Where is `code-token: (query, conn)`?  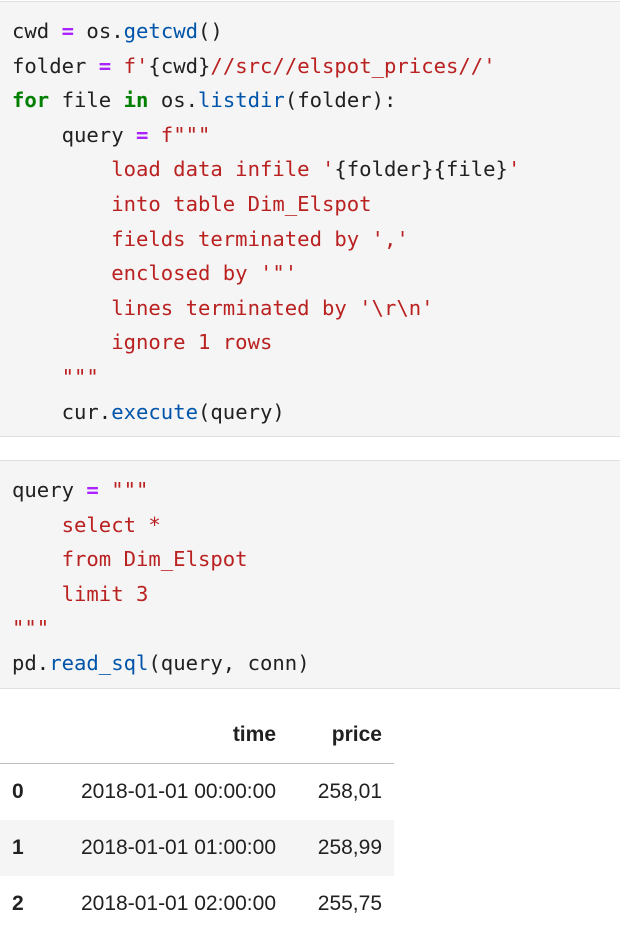
code-token: (query, conn) is located at coordinates (229, 662).